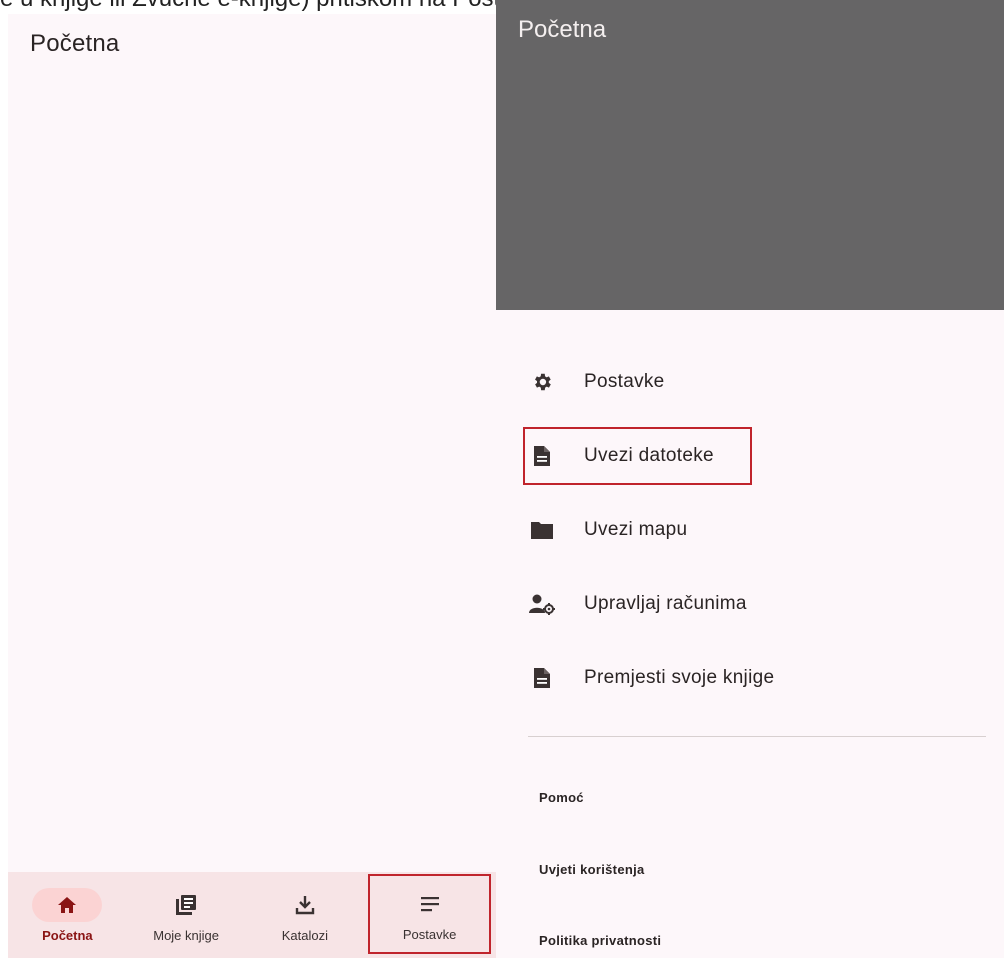 The height and width of the screenshot is (958, 1004). Describe the element at coordinates (649, 455) in the screenshot. I see `menu-item-label: Uvezi datoteke` at that location.